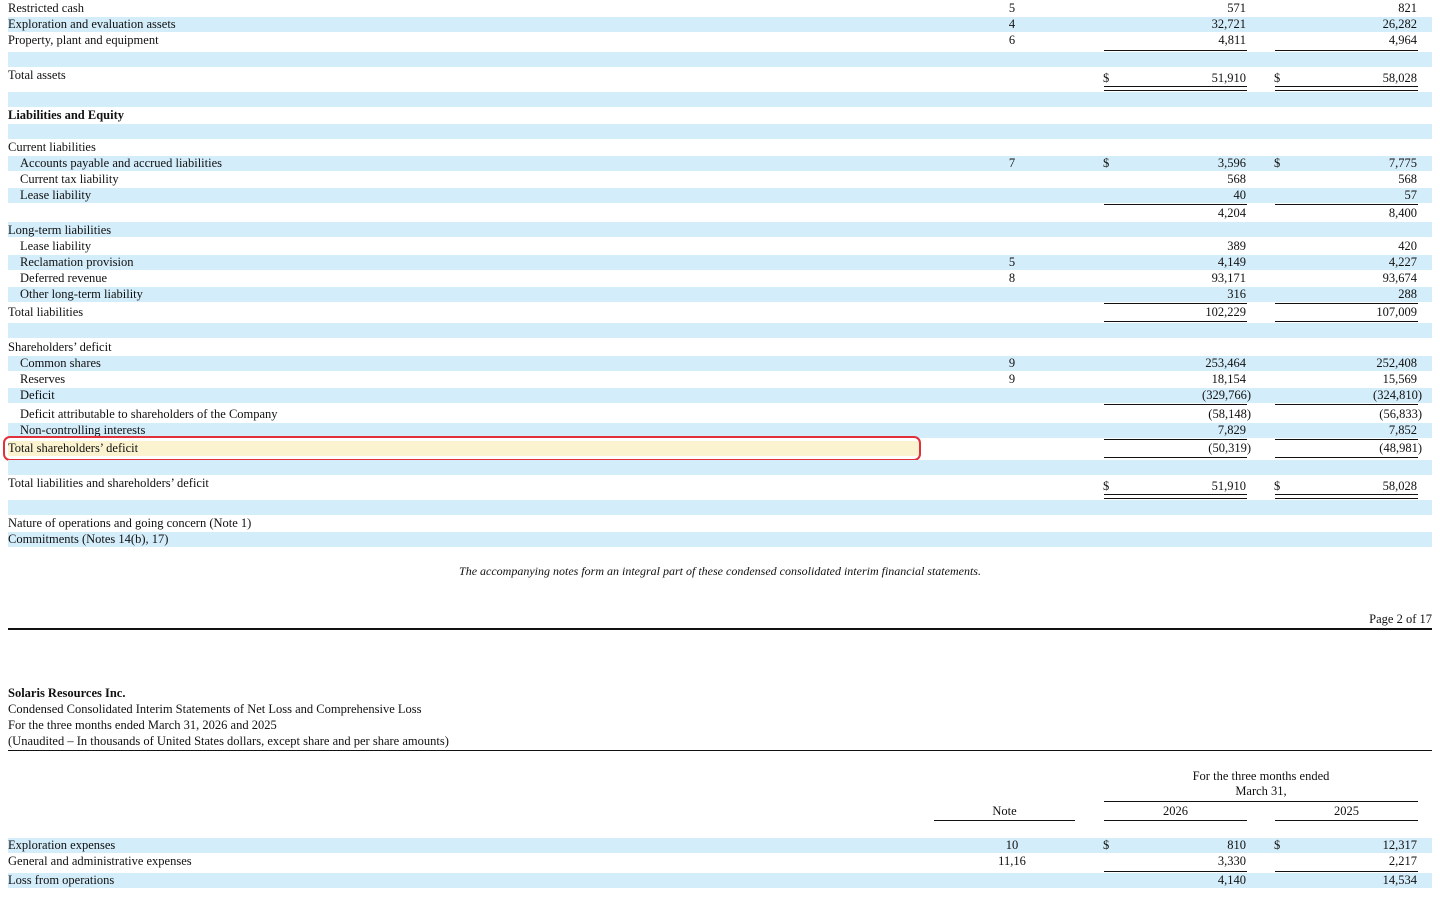  What do you see at coordinates (720, 115) in the screenshot?
I see `section-heading: Liabilities and Equity` at bounding box center [720, 115].